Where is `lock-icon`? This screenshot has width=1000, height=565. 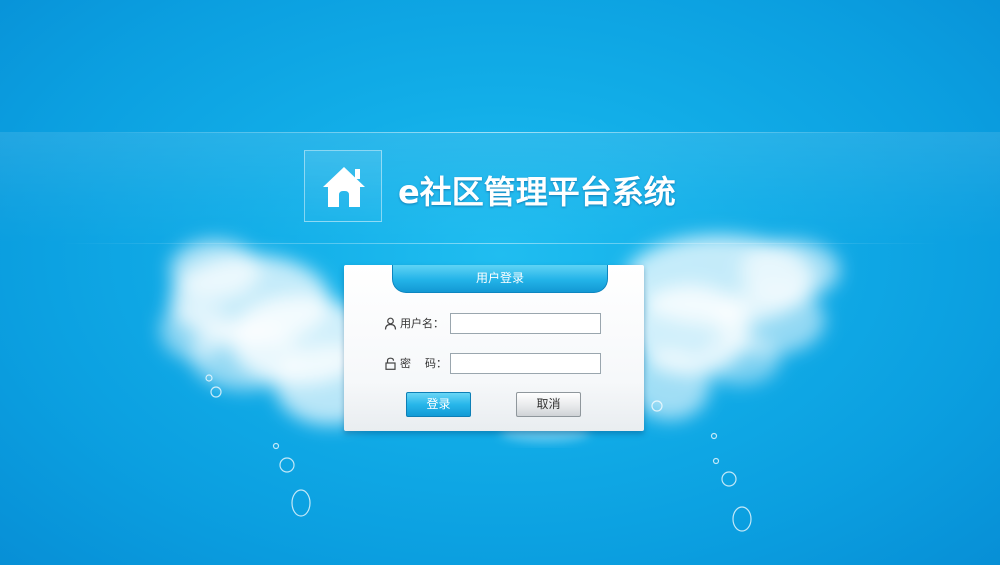 lock-icon is located at coordinates (390, 363).